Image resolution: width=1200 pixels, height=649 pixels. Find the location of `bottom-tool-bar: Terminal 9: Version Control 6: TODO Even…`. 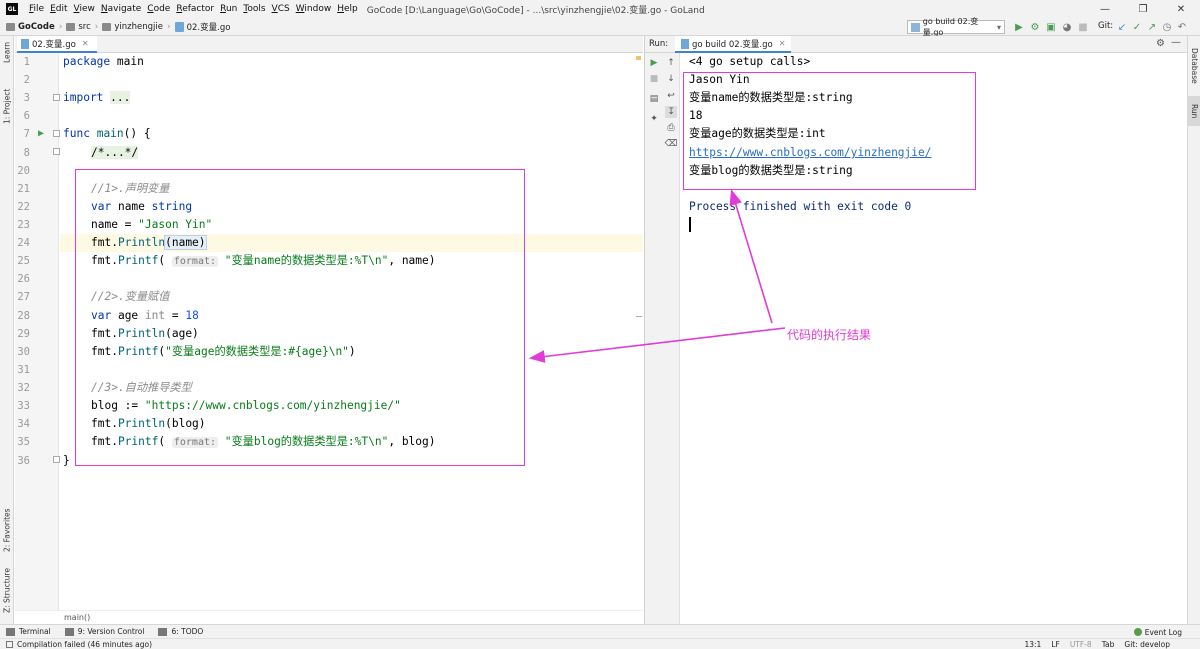

bottom-tool-bar: Terminal 9: Version Control 6: TODO Even… is located at coordinates (600, 631).